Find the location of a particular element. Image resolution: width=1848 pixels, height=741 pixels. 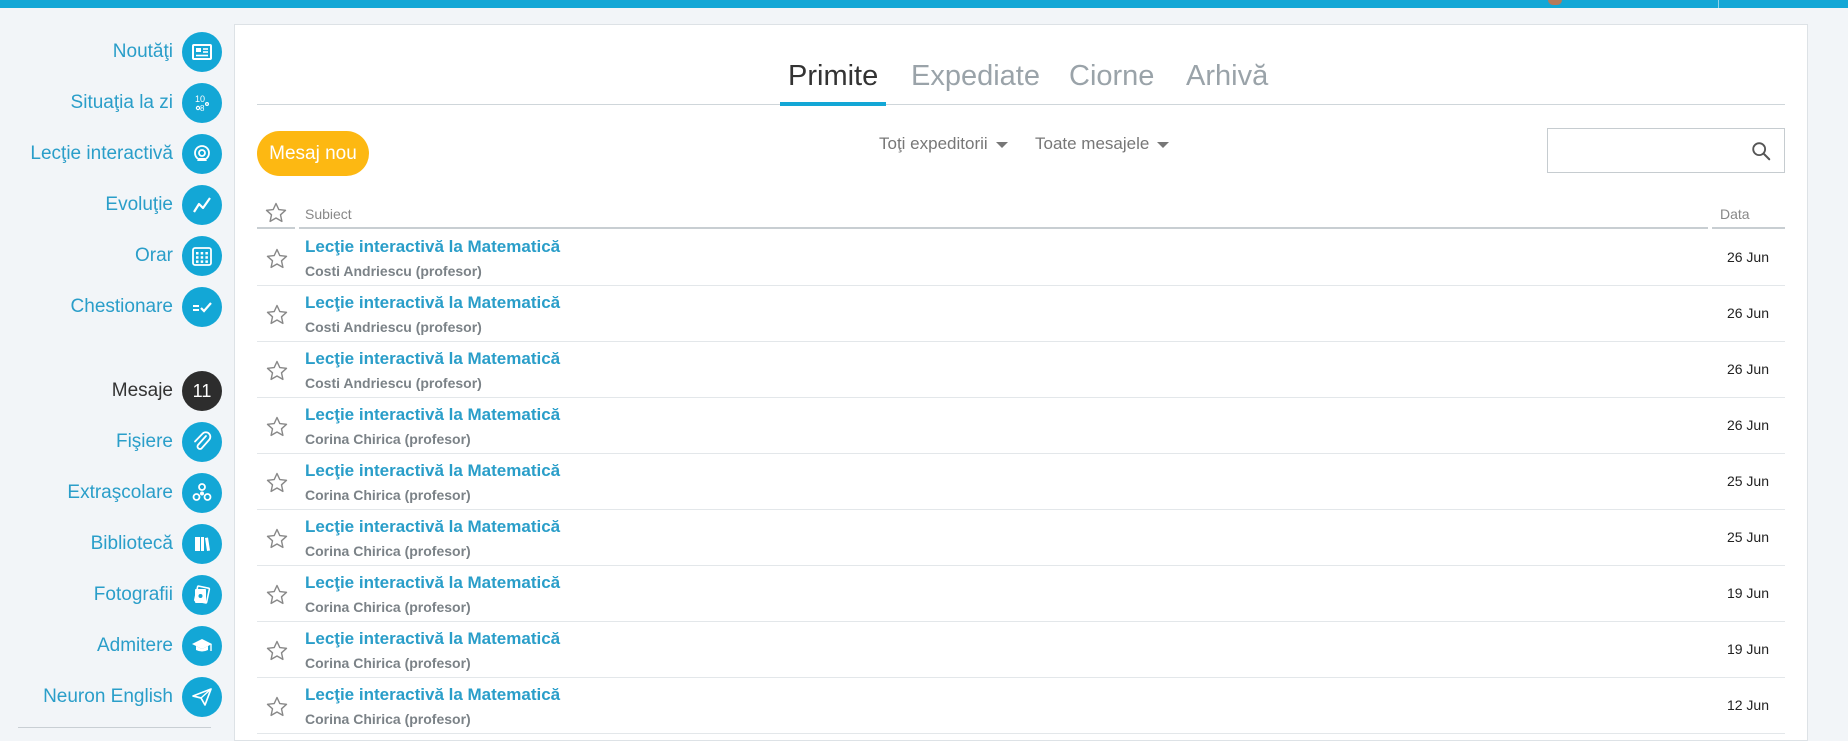

search-input is located at coordinates (1643, 150).